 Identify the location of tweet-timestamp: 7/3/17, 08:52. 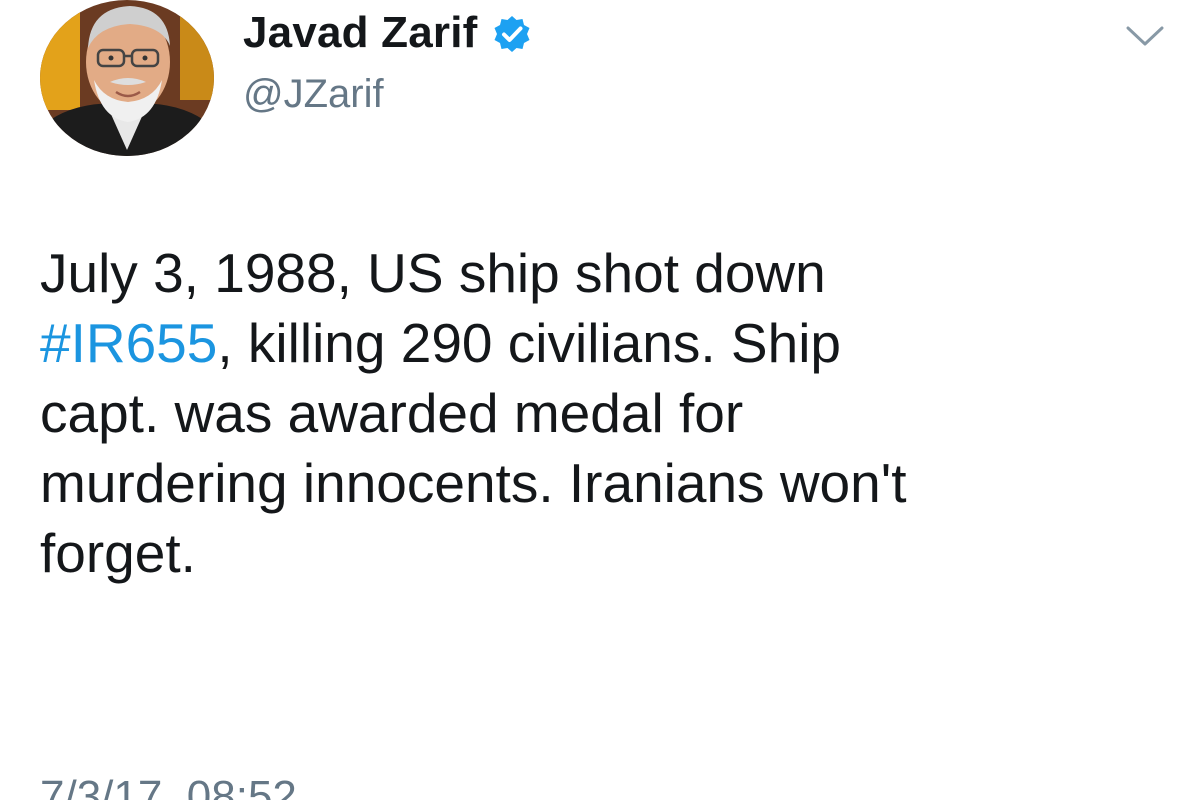
(168, 786).